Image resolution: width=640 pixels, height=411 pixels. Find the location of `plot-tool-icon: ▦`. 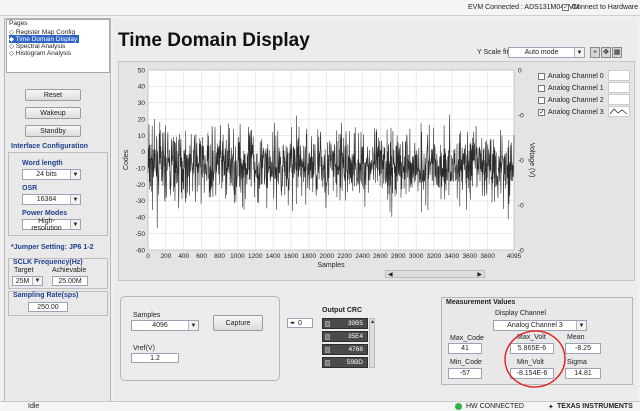

plot-tool-icon: ▦ is located at coordinates (617, 52).